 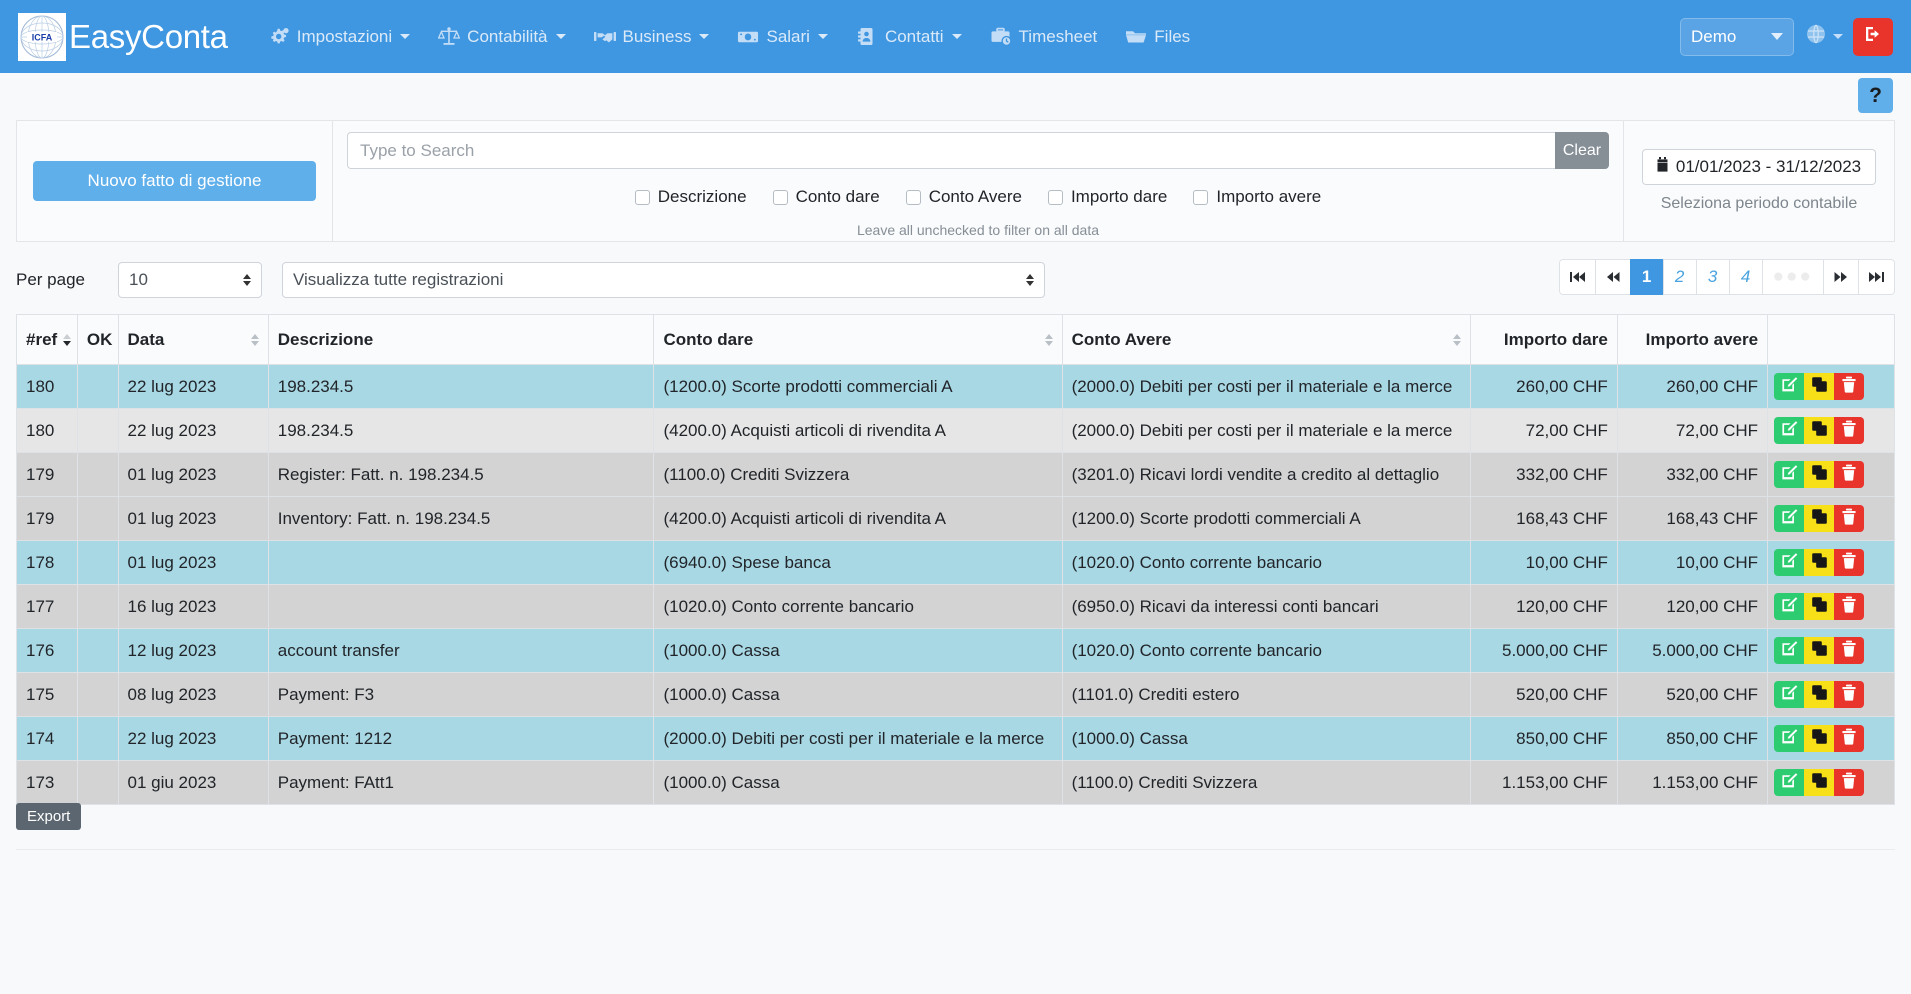 I want to click on help-button: ?, so click(x=1875, y=95).